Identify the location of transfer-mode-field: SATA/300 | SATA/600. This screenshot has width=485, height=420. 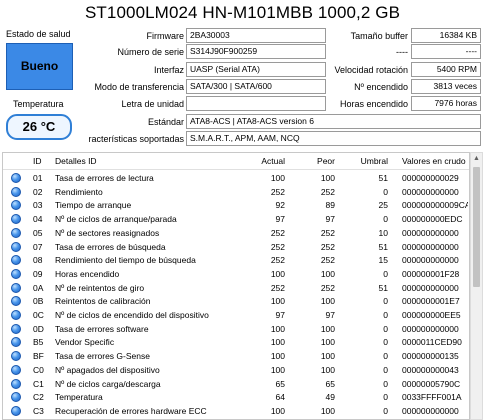
(256, 86).